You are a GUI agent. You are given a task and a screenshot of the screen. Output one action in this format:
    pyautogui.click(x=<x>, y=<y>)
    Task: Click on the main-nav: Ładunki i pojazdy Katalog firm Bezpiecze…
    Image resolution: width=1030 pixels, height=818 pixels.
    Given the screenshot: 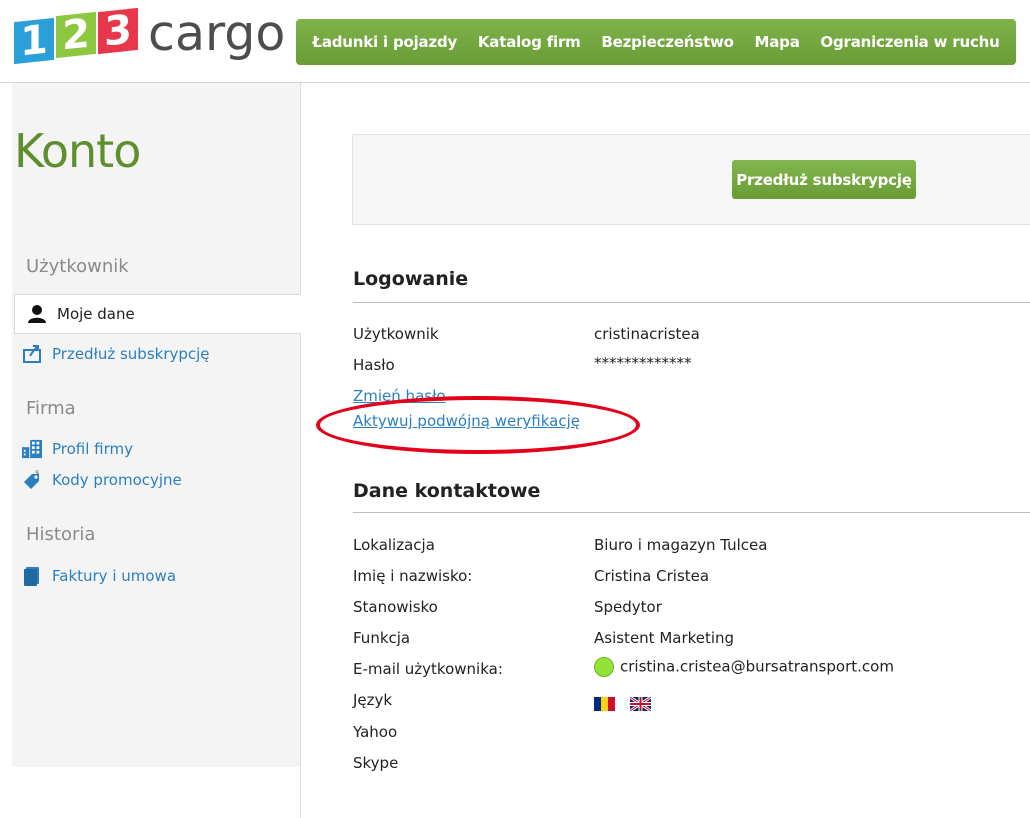 What is the action you would take?
    pyautogui.click(x=656, y=42)
    